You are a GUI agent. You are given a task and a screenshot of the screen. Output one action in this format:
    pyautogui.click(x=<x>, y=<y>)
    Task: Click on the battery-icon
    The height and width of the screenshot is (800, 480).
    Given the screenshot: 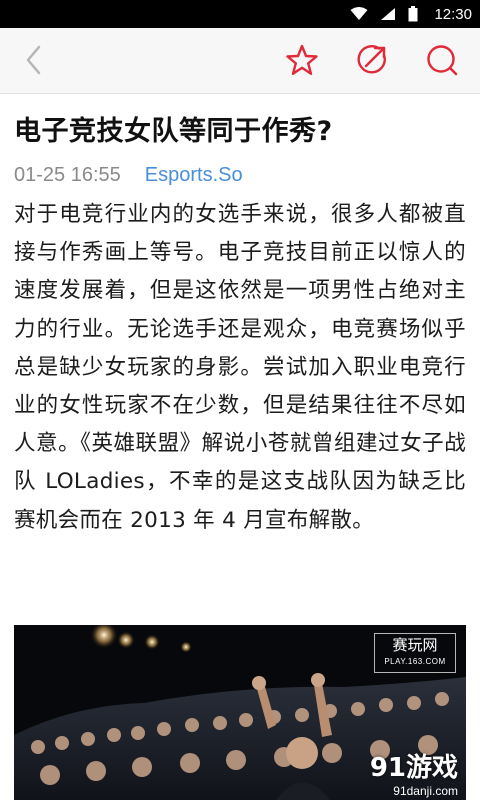 What is the action you would take?
    pyautogui.click(x=413, y=14)
    